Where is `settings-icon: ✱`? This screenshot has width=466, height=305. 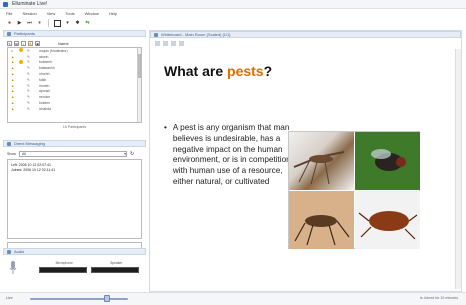
settings-icon: ✱ is located at coordinates (77, 23).